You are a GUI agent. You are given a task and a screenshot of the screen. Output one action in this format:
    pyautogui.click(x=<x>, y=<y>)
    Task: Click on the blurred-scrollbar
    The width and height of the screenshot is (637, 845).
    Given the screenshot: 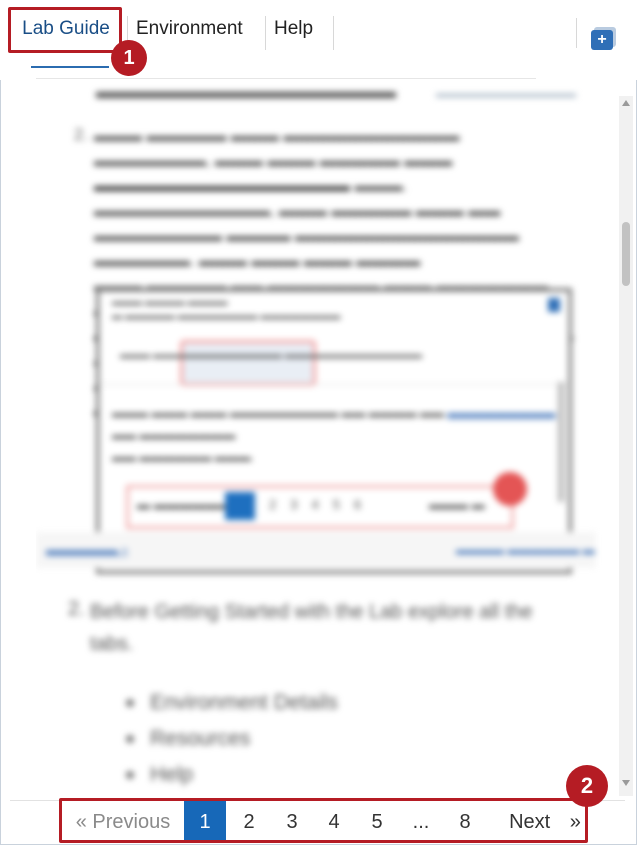 What is the action you would take?
    pyautogui.click(x=561, y=442)
    